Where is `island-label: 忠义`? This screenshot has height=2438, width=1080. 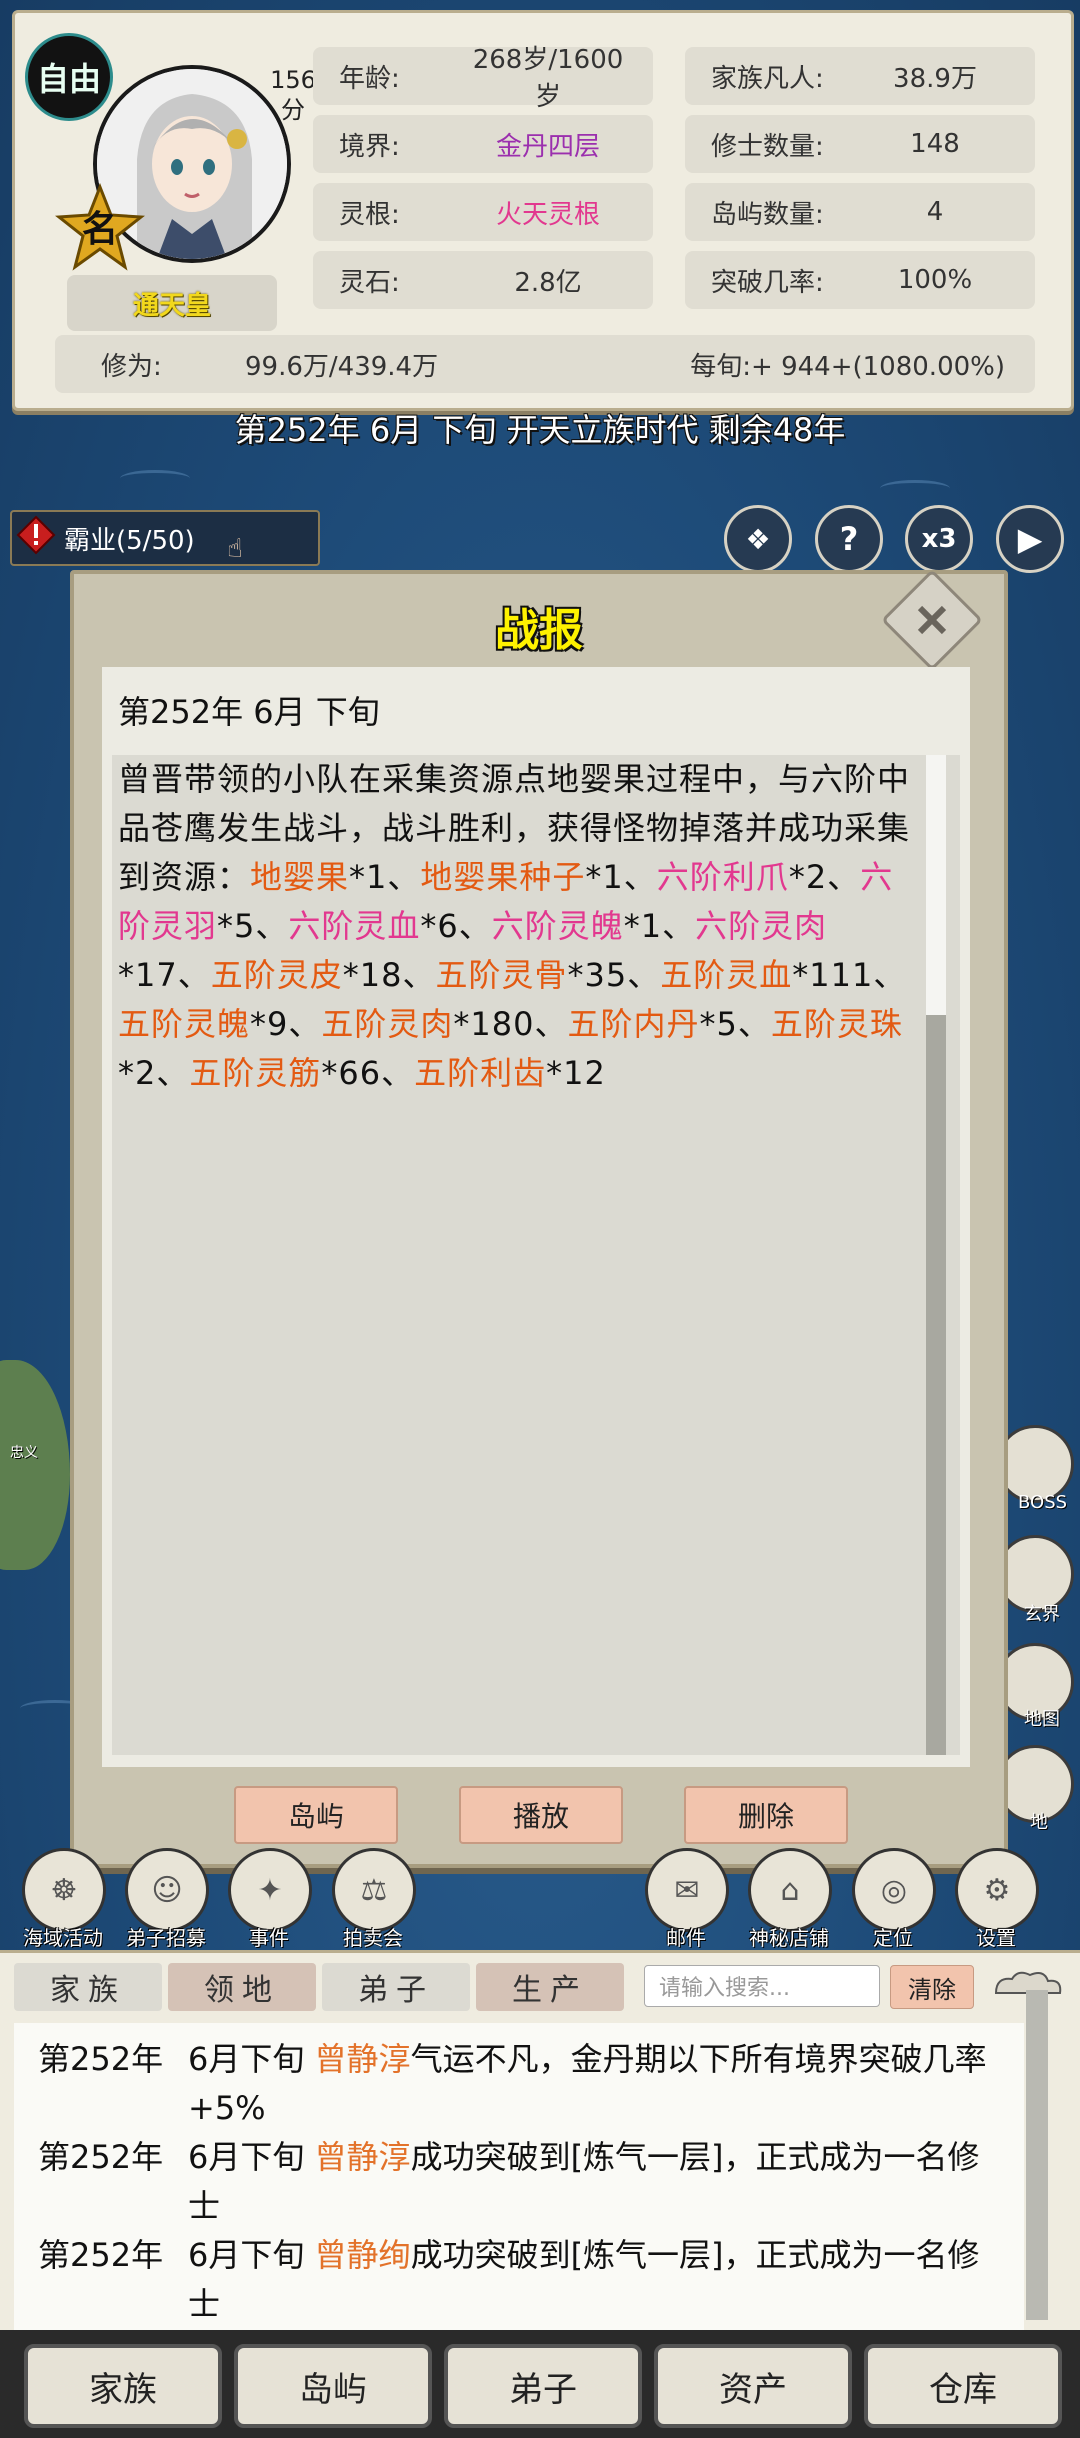 island-label: 忠义 is located at coordinates (24, 1453).